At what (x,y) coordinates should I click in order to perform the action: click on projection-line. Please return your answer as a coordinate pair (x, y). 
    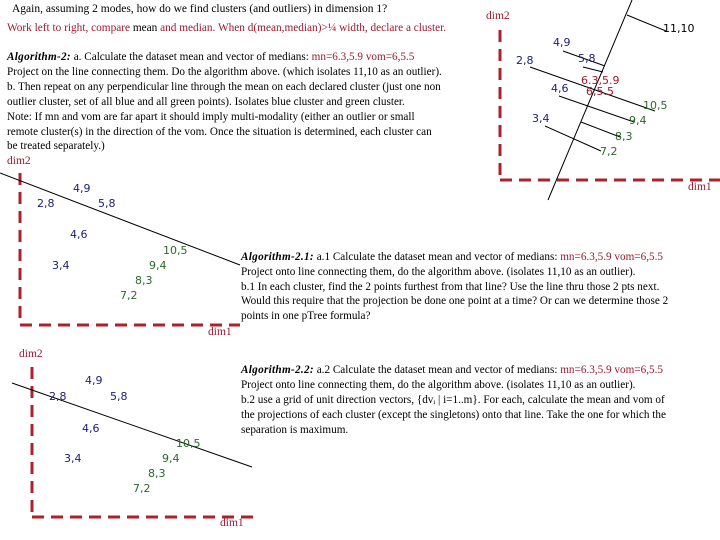
    Looking at the image, I should click on (590, 100).